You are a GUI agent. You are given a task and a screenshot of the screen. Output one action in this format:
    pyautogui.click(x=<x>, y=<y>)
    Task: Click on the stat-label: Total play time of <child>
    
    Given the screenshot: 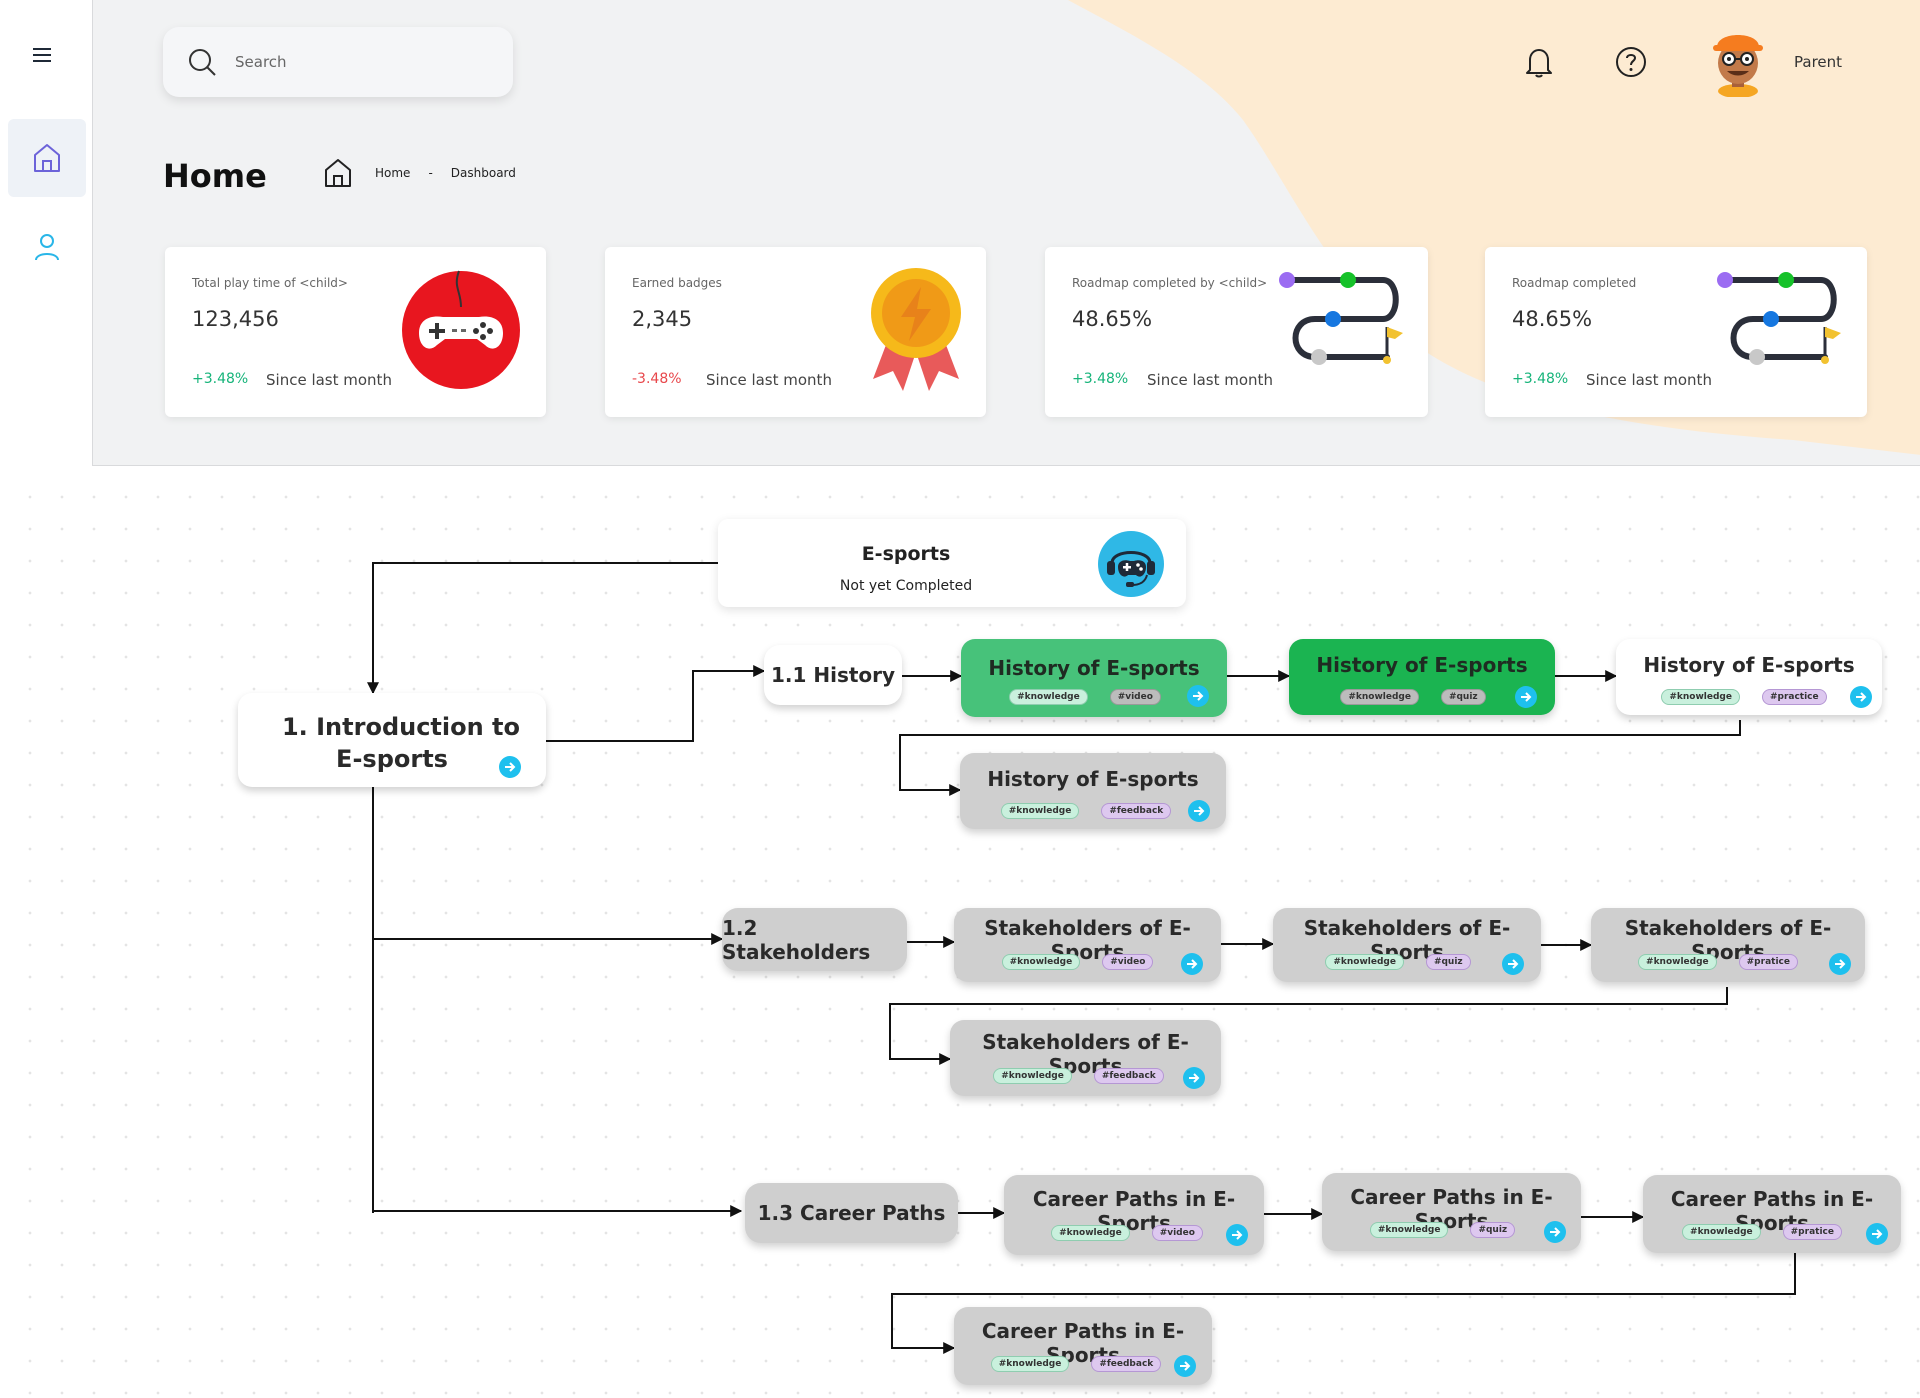 What is the action you would take?
    pyautogui.click(x=270, y=283)
    